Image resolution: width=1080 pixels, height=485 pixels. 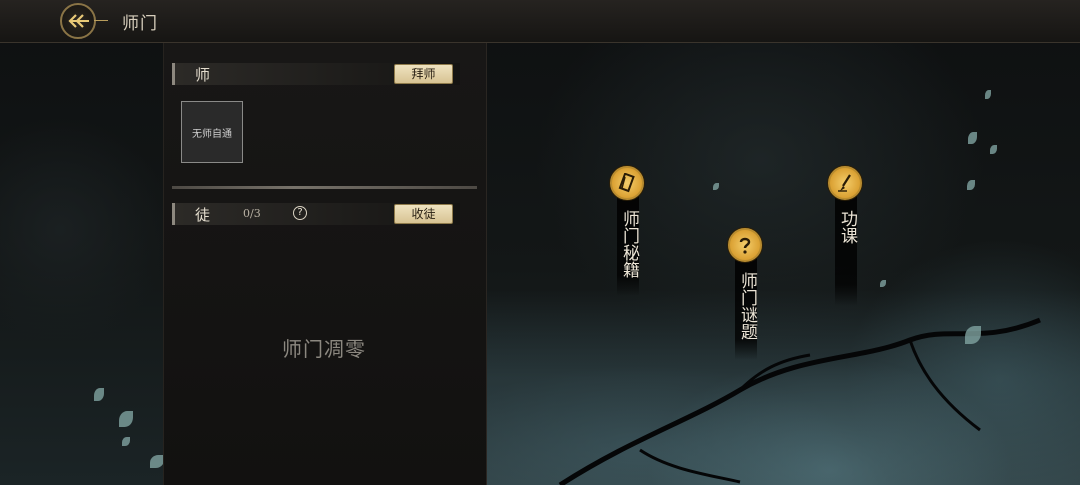 I want to click on sect-secrets-entry: 师门秘籍, so click(x=628, y=231).